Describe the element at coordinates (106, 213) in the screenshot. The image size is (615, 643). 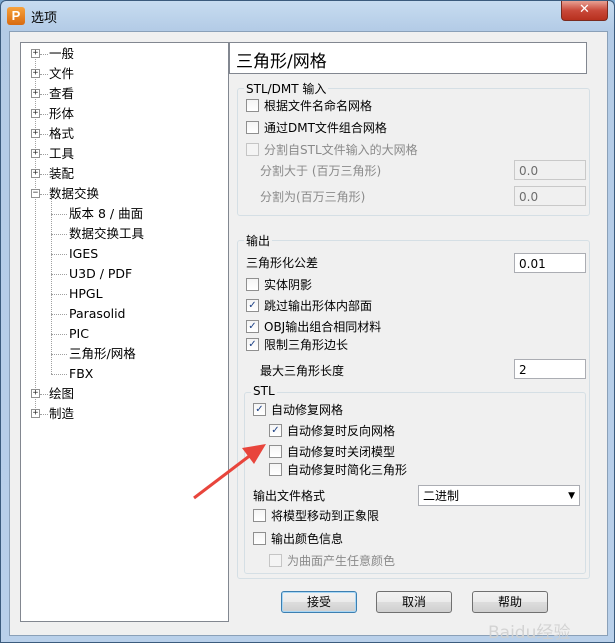
I see `tree-item-label: 版本 8 / 曲面` at that location.